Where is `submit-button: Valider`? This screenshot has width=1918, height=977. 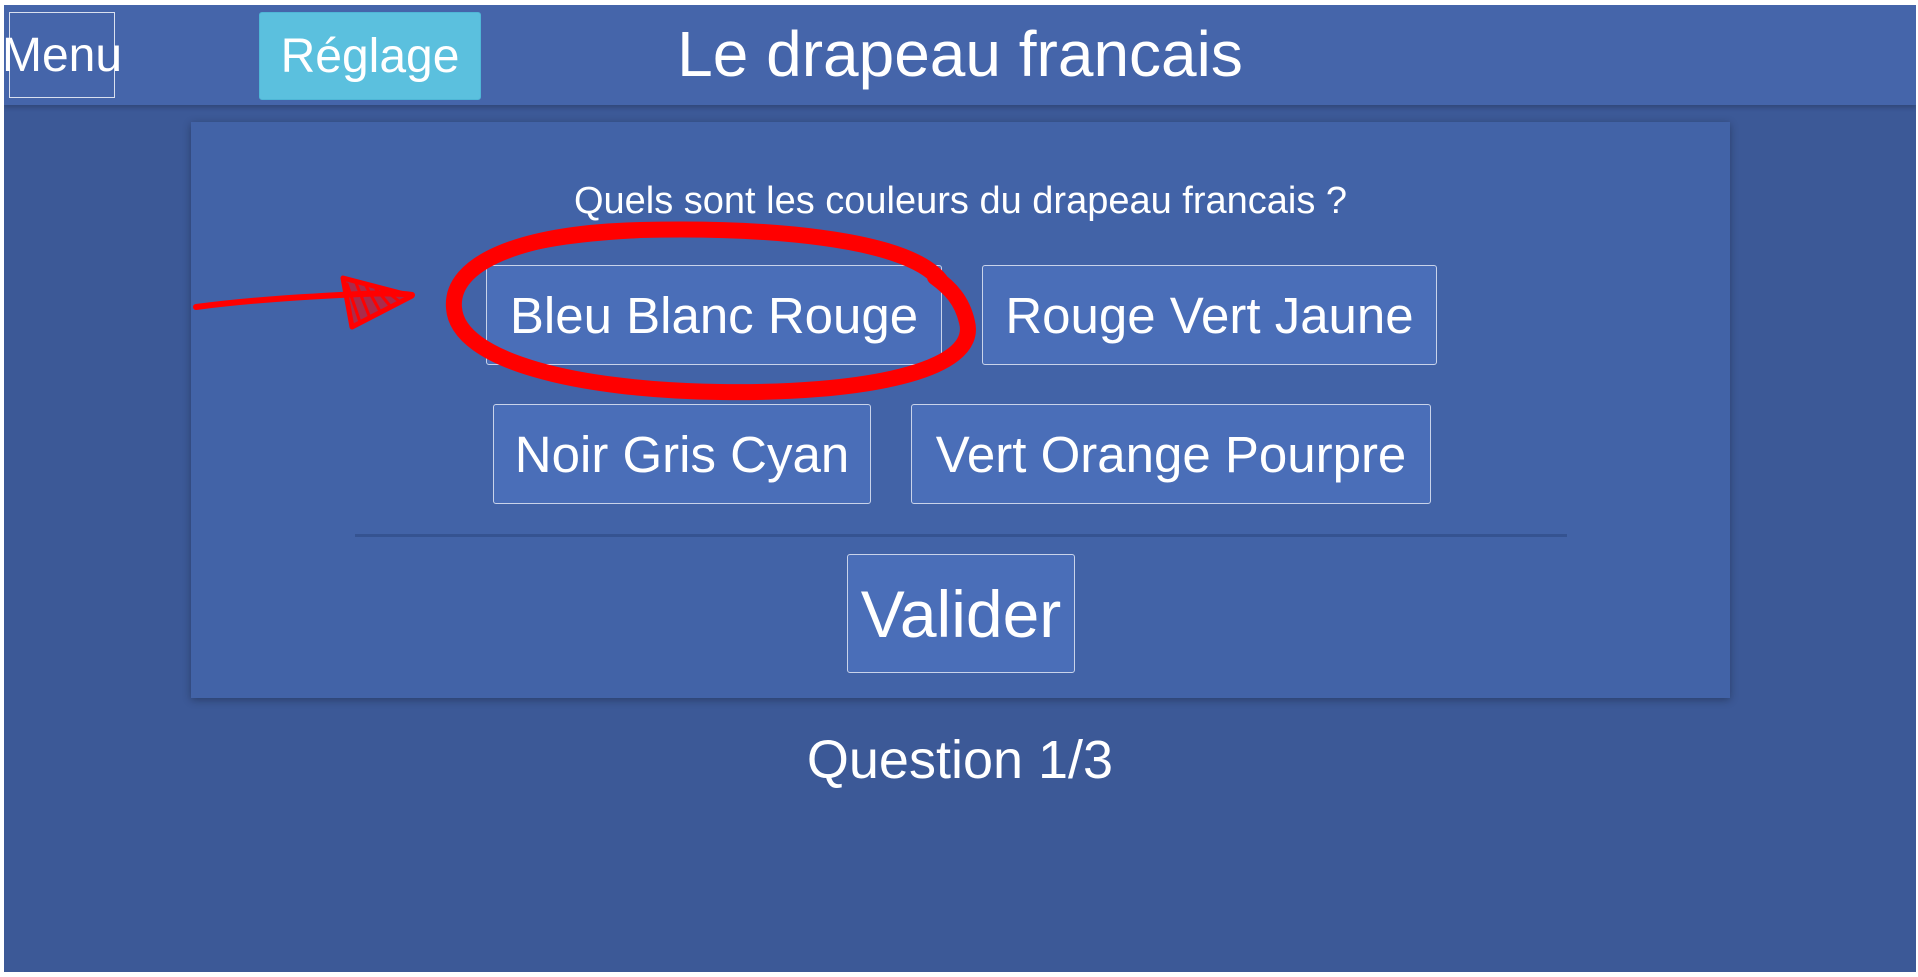 submit-button: Valider is located at coordinates (961, 613).